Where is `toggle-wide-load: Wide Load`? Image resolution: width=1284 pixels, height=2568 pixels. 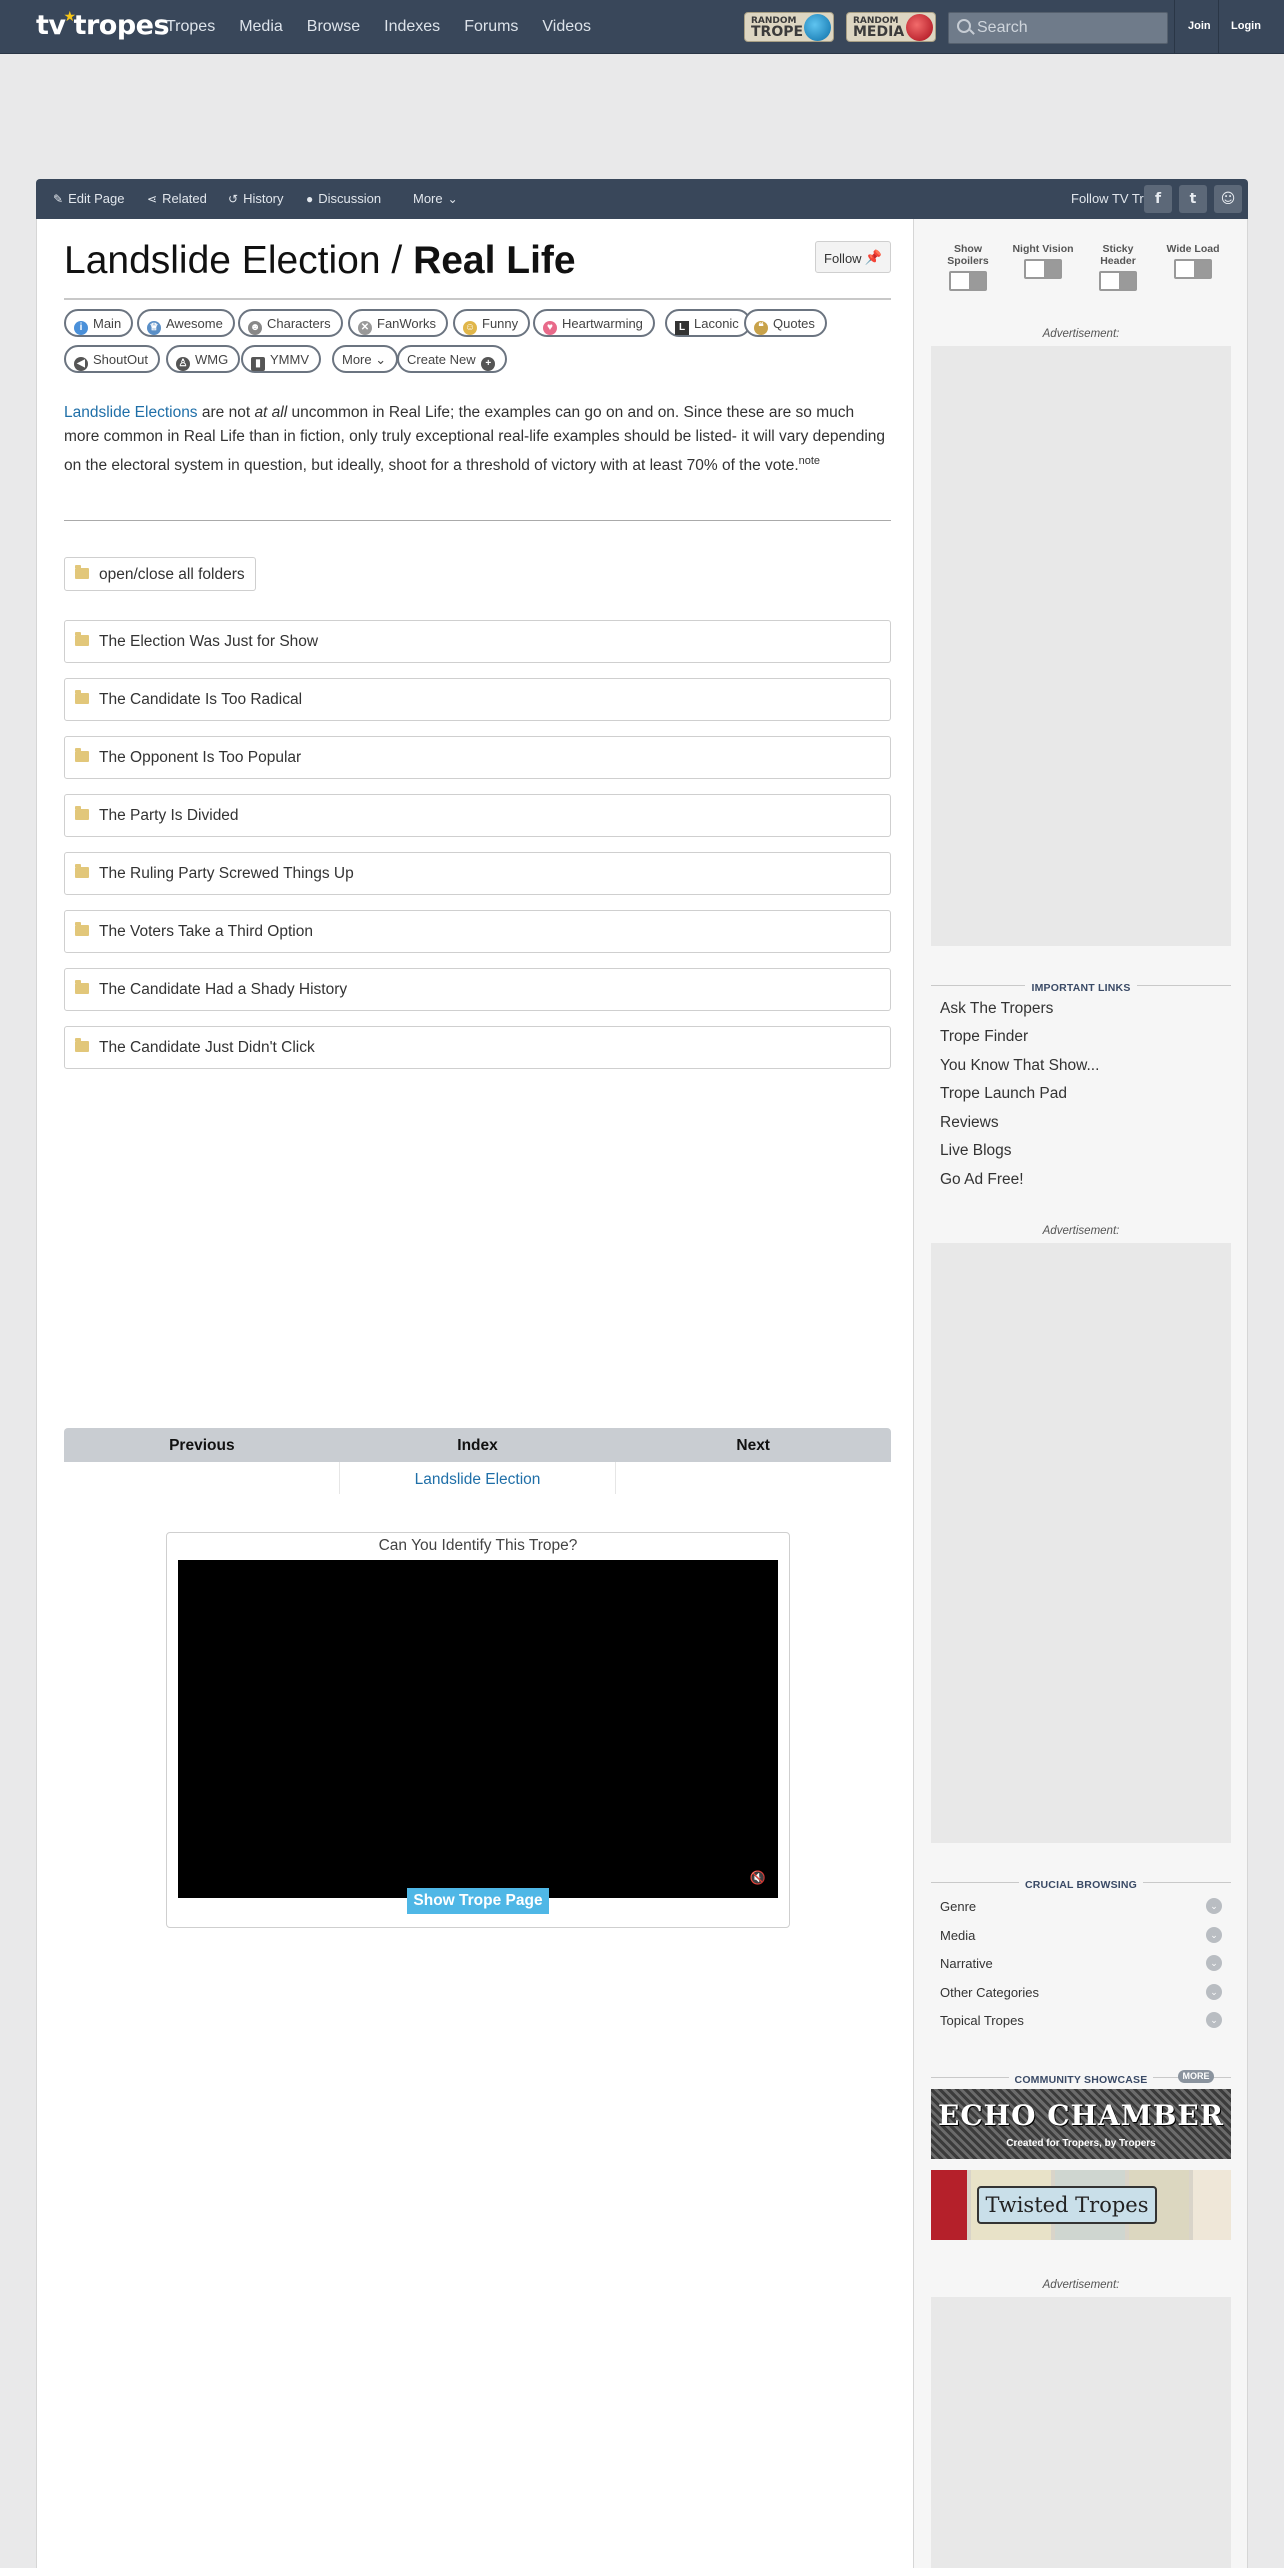
toggle-wide-load: Wide Load is located at coordinates (1193, 261).